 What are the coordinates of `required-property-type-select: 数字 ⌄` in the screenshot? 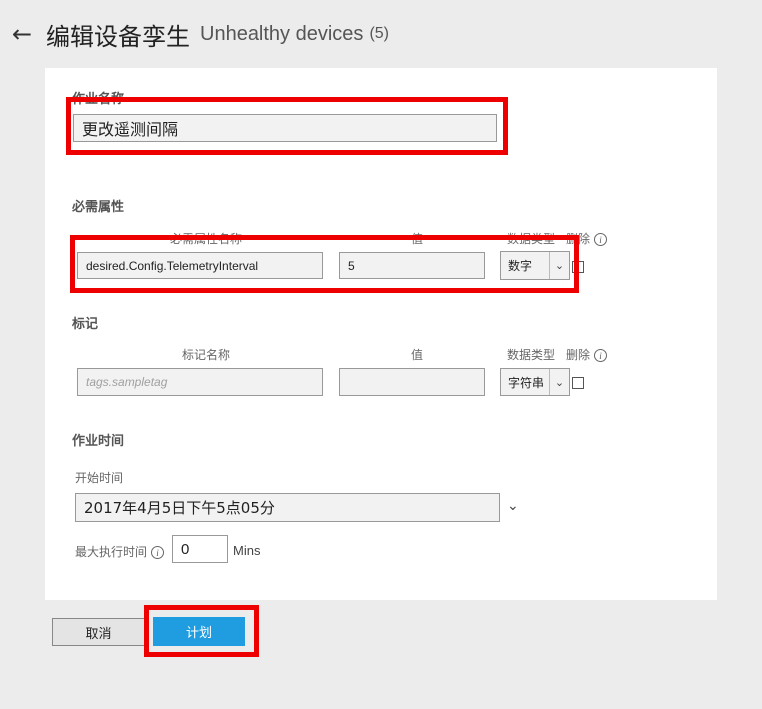 It's located at (535, 265).